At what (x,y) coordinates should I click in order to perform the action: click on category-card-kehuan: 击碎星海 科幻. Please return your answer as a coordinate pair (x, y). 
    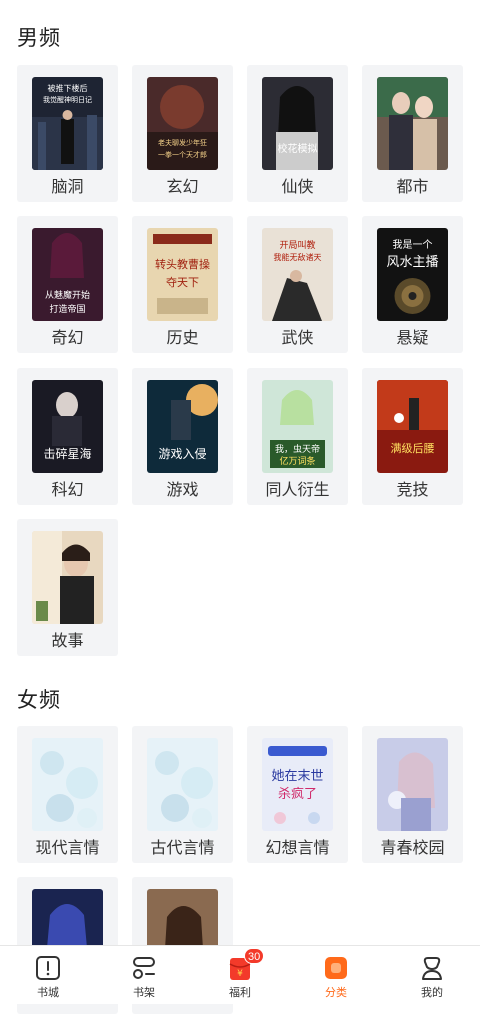
    Looking at the image, I should click on (67, 436).